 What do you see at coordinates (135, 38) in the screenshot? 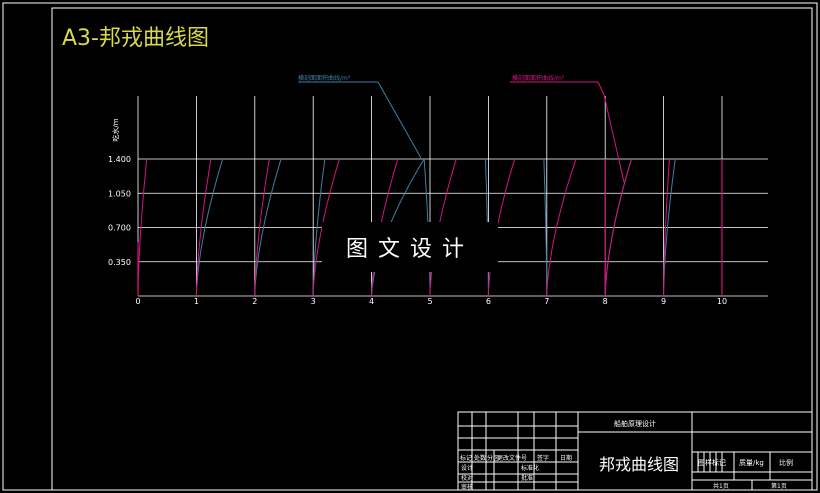
I see `sheet-title: A3-邦戎曲线图` at bounding box center [135, 38].